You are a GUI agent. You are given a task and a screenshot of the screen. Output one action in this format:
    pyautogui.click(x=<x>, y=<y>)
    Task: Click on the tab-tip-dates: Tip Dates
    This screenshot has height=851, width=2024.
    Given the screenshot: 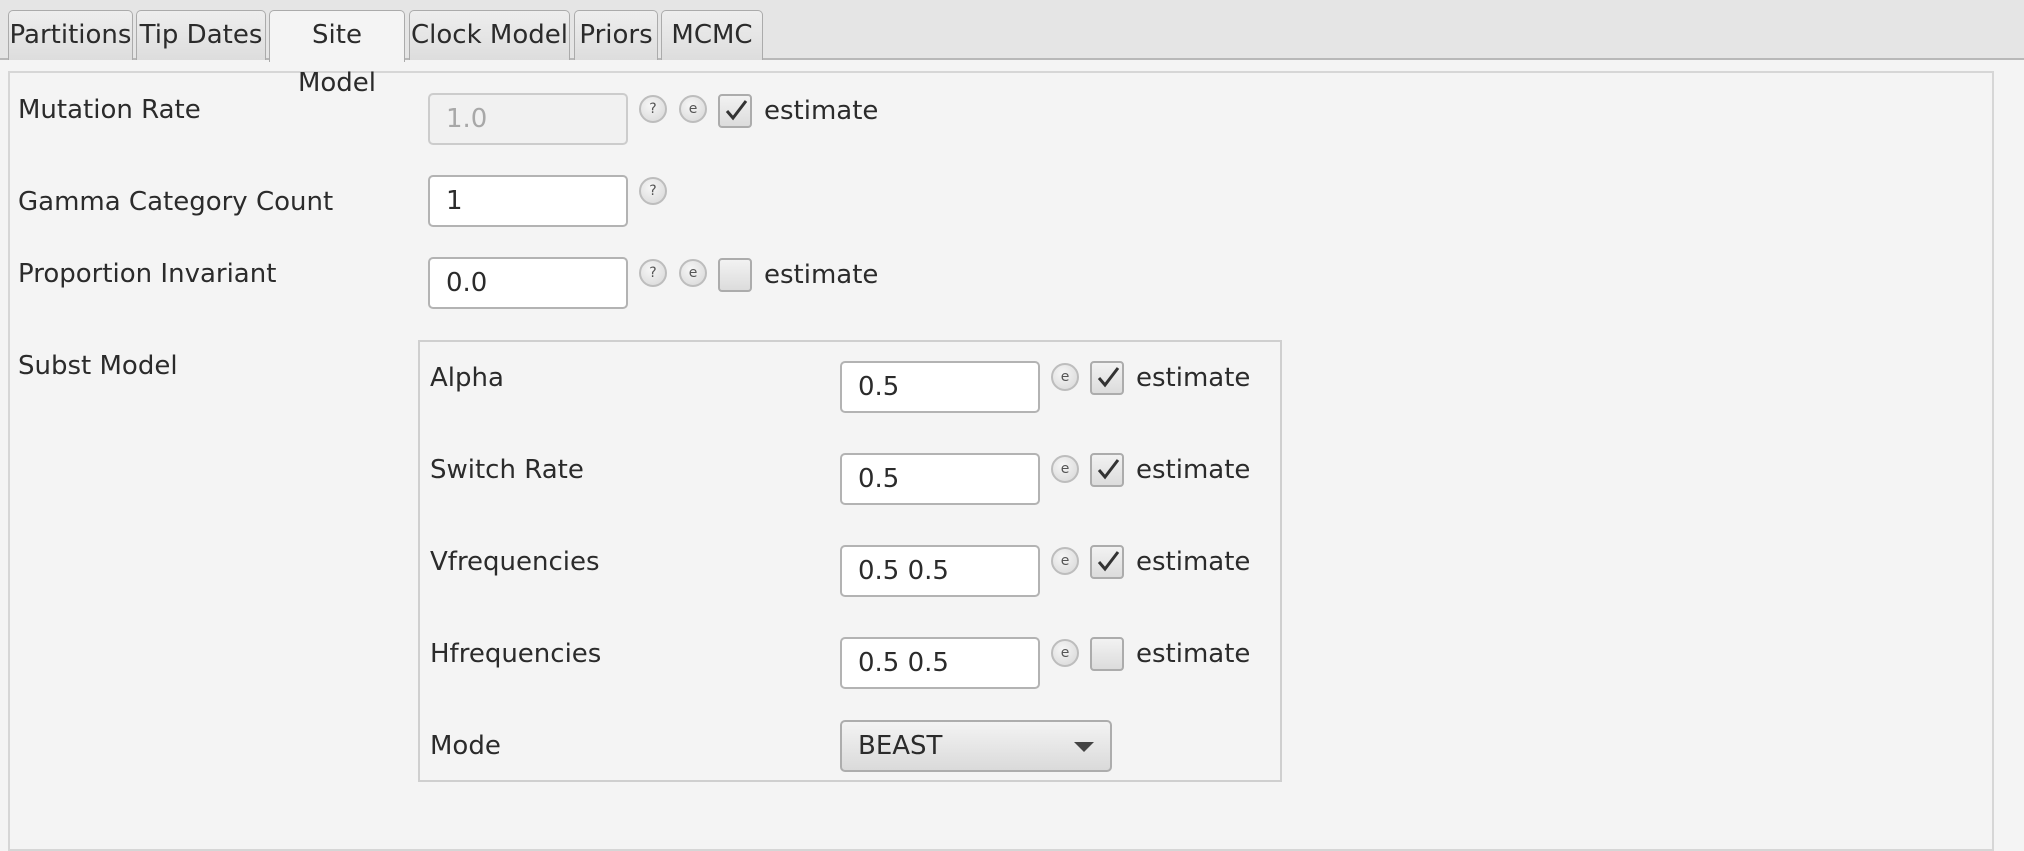 What is the action you would take?
    pyautogui.click(x=201, y=35)
    